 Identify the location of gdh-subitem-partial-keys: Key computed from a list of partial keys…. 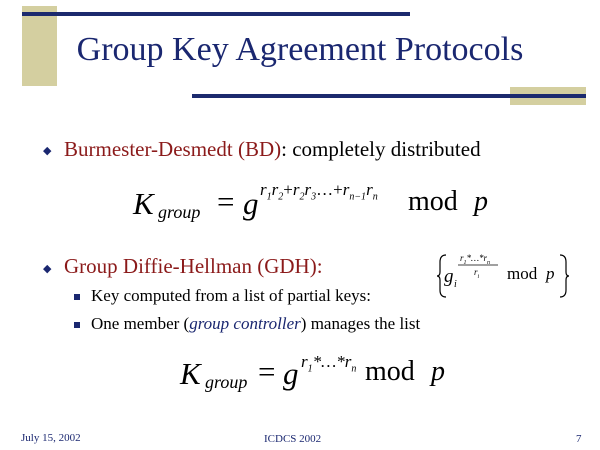
(231, 295).